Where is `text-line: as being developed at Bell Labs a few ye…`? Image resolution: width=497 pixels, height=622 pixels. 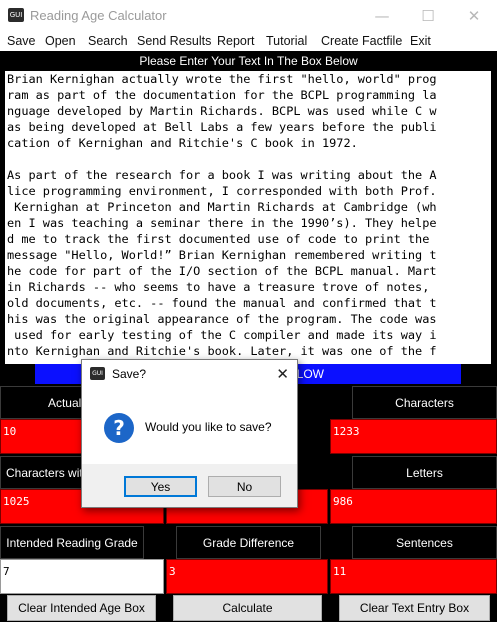
text-line: as being developed at Bell Labs a few ye… is located at coordinates (222, 127).